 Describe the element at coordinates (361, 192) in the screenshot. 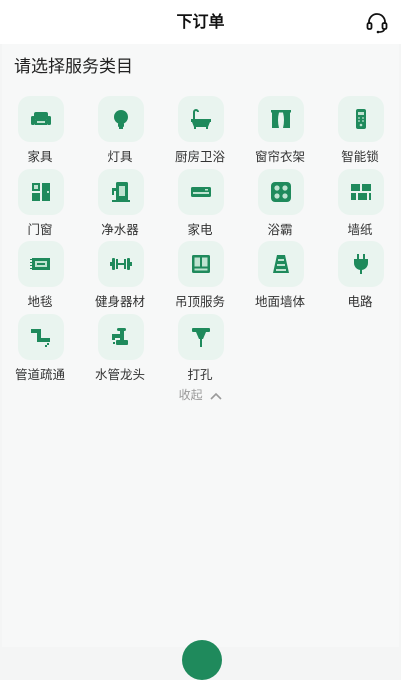

I see `wallpaper-icon` at that location.